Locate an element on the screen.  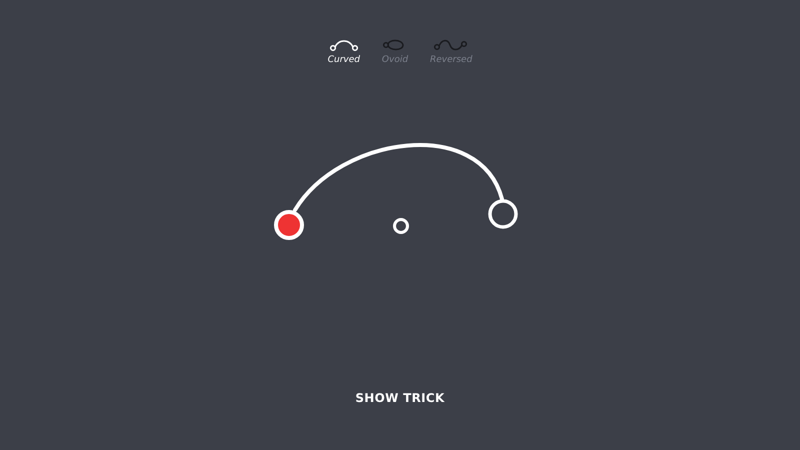
show-trick-button: SHOW TRICK is located at coordinates (400, 397).